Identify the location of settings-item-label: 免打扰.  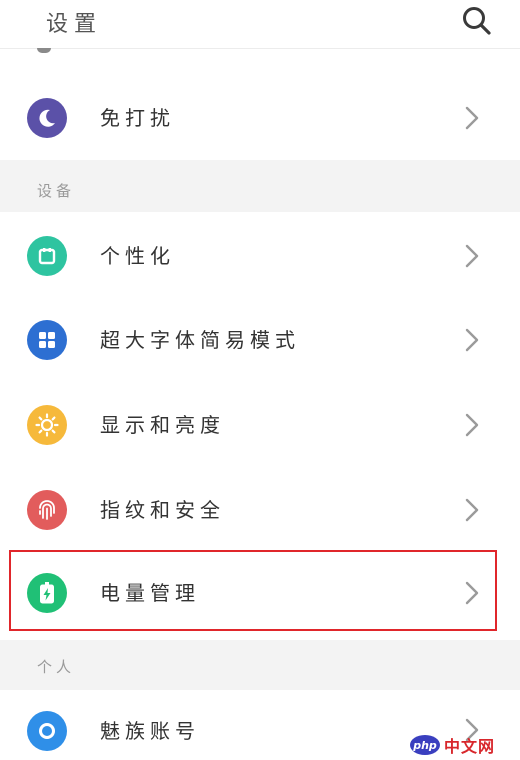
(137, 118).